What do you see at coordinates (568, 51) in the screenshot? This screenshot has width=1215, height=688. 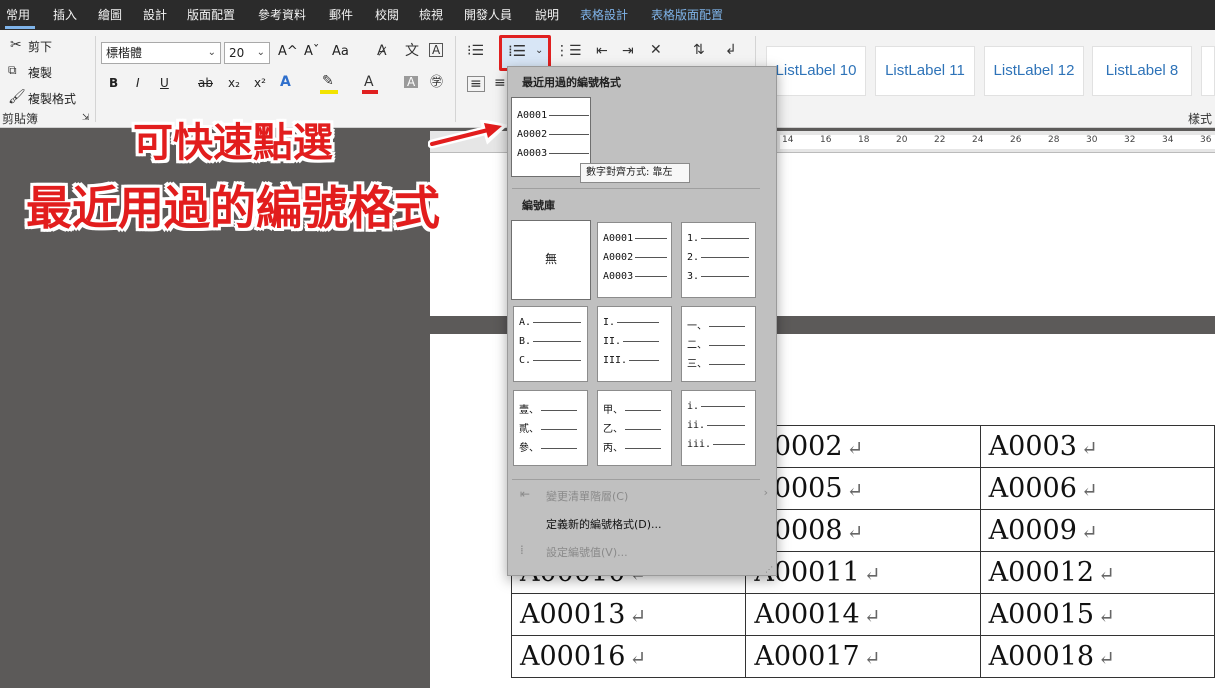 I see `multilevel-list-icon: ⋮☰` at bounding box center [568, 51].